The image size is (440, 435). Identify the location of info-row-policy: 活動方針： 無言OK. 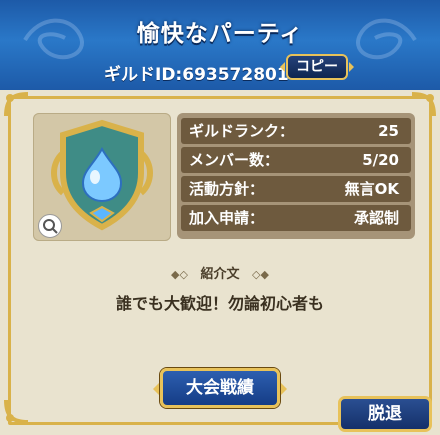
(296, 189).